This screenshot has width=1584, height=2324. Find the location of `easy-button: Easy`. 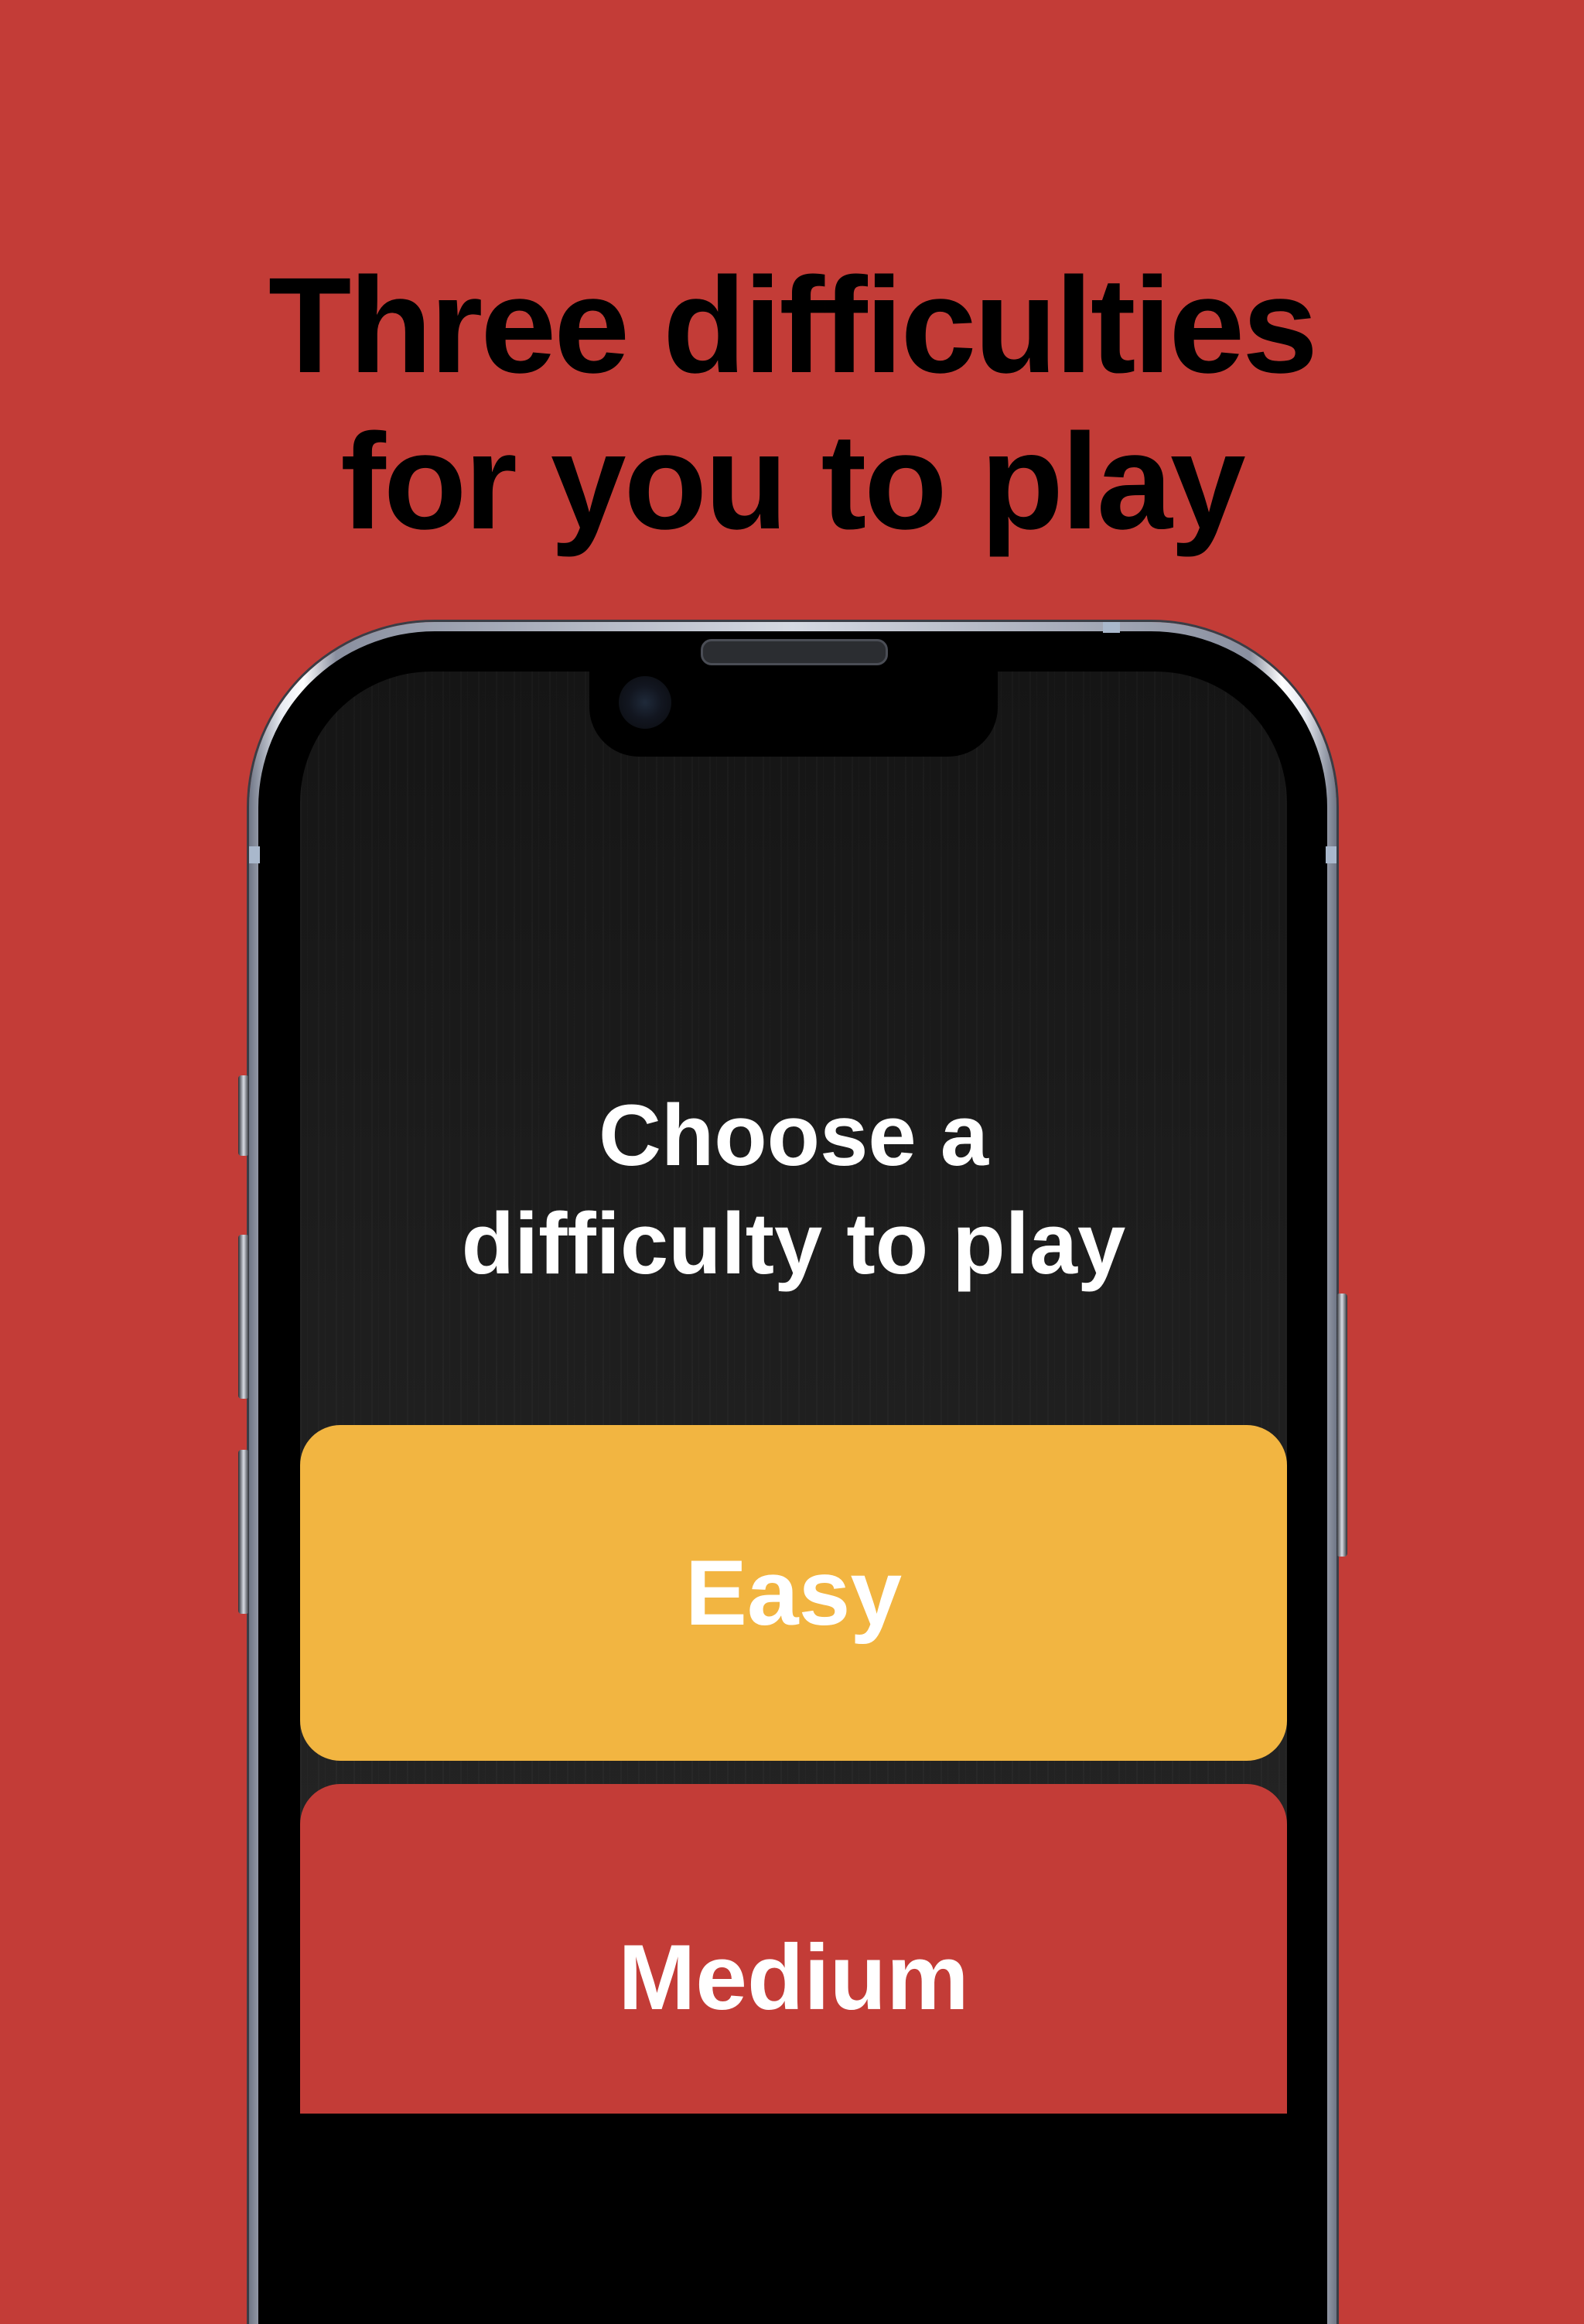

easy-button: Easy is located at coordinates (793, 1593).